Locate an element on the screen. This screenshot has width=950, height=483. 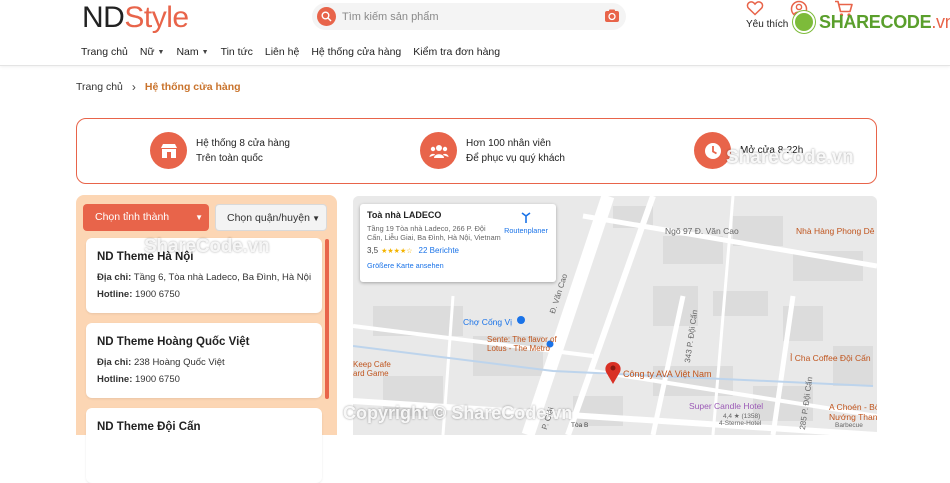
feature-stores: Hệ thống 8 cửa hàng Trên toàn quốc is located at coordinates (220, 150).